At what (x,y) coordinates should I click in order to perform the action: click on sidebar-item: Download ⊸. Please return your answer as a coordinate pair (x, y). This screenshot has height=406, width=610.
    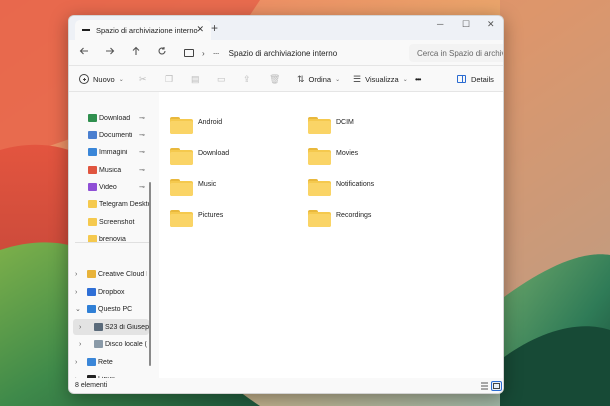
    Looking at the image, I should click on (109, 118).